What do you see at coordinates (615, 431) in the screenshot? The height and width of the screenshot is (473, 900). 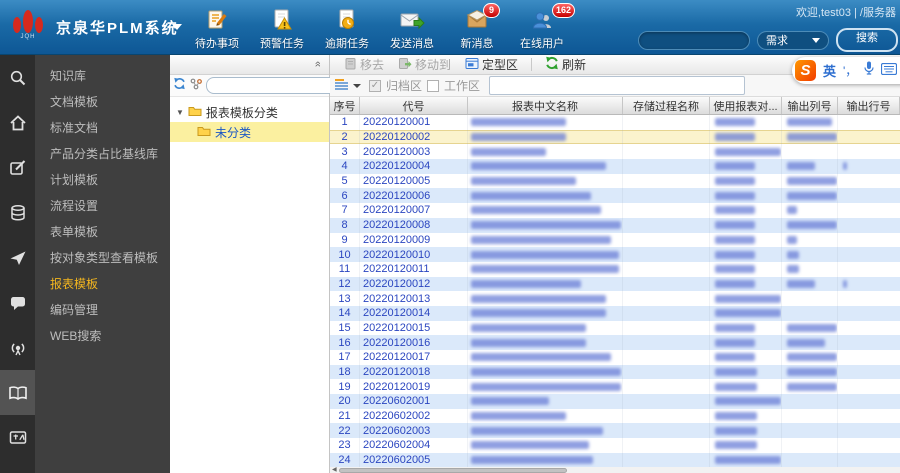 I see `table-row: 22 20220602003` at bounding box center [615, 431].